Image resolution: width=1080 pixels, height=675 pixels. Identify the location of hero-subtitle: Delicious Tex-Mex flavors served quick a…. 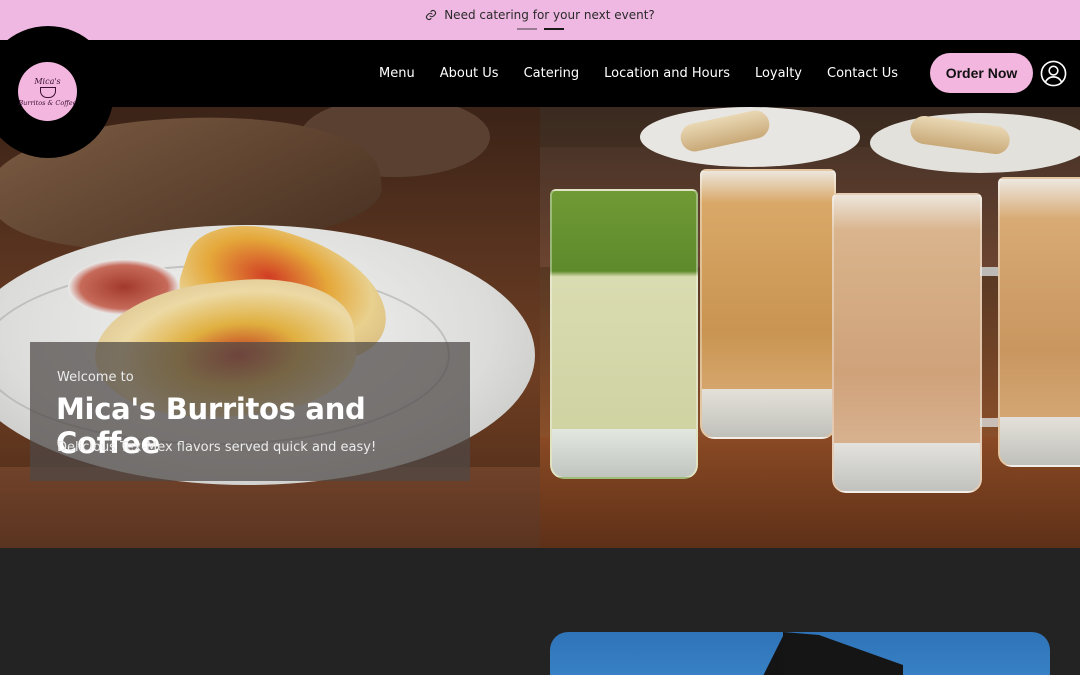
(217, 447).